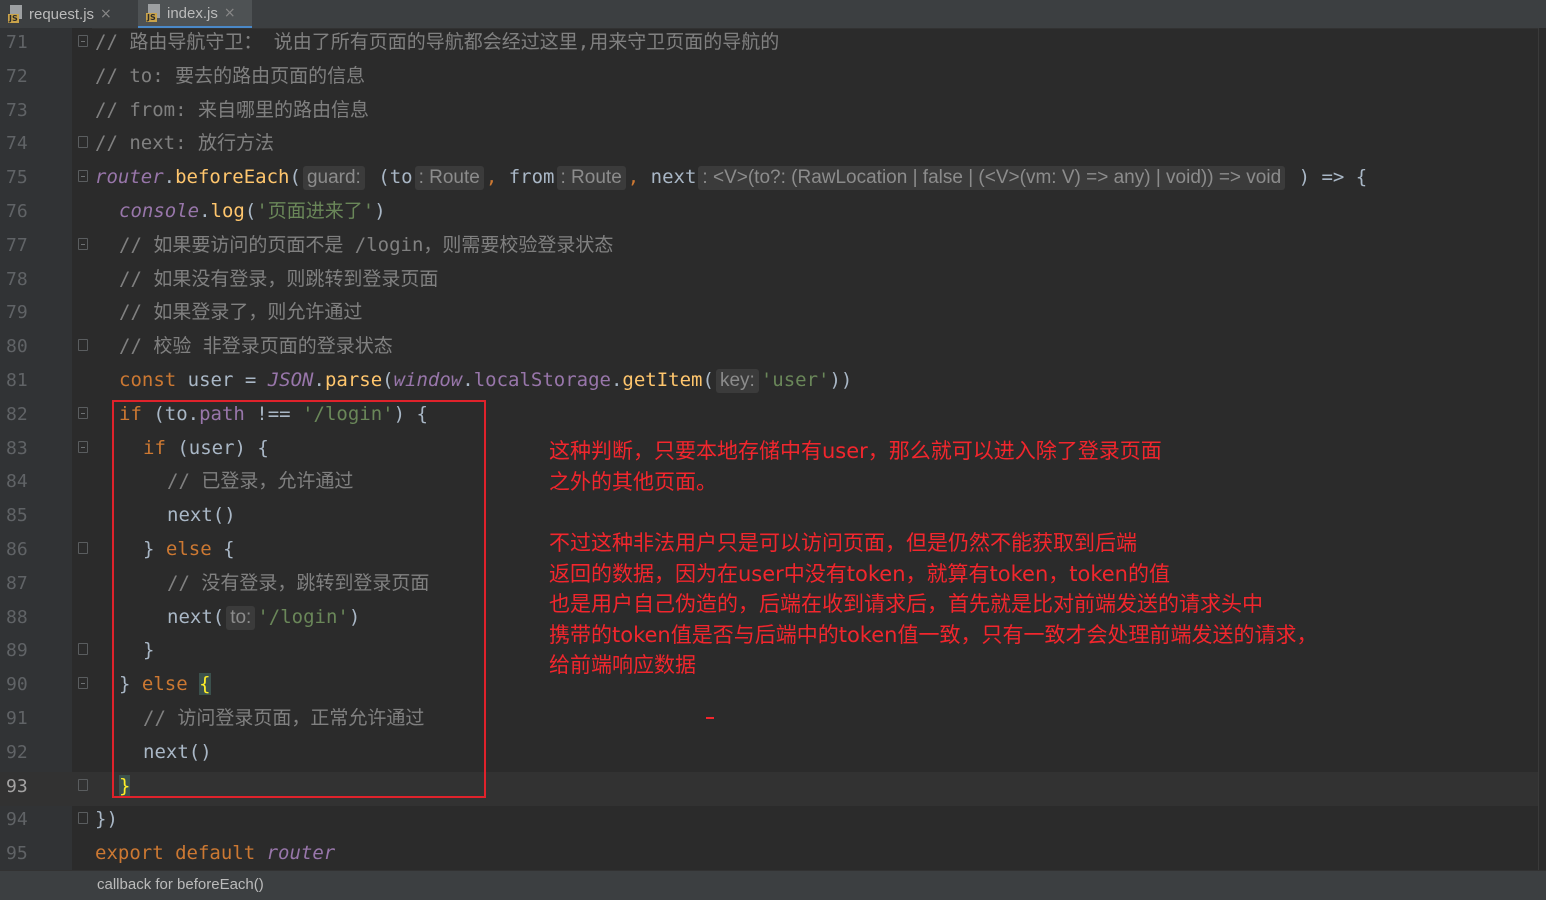 The height and width of the screenshot is (900, 1546). Describe the element at coordinates (290, 380) in the screenshot. I see `code-token: JSON` at that location.